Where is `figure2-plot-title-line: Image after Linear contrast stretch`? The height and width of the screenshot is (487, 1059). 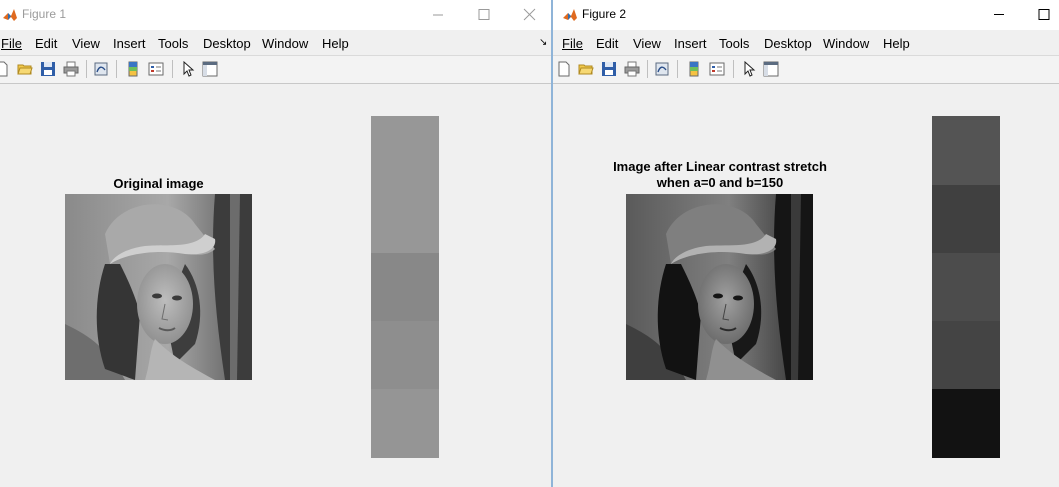 figure2-plot-title-line: Image after Linear contrast stretch is located at coordinates (720, 166).